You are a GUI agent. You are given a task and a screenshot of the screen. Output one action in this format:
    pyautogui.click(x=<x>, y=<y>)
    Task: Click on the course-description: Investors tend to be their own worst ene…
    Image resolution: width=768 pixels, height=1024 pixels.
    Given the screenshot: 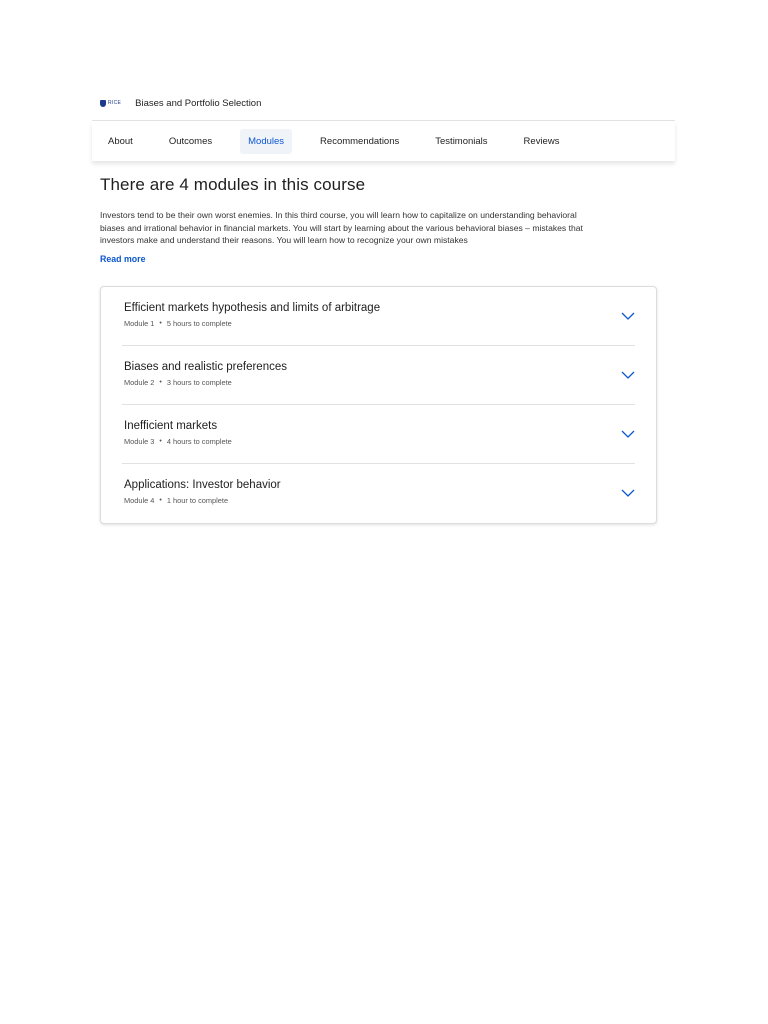 What is the action you would take?
    pyautogui.click(x=341, y=228)
    